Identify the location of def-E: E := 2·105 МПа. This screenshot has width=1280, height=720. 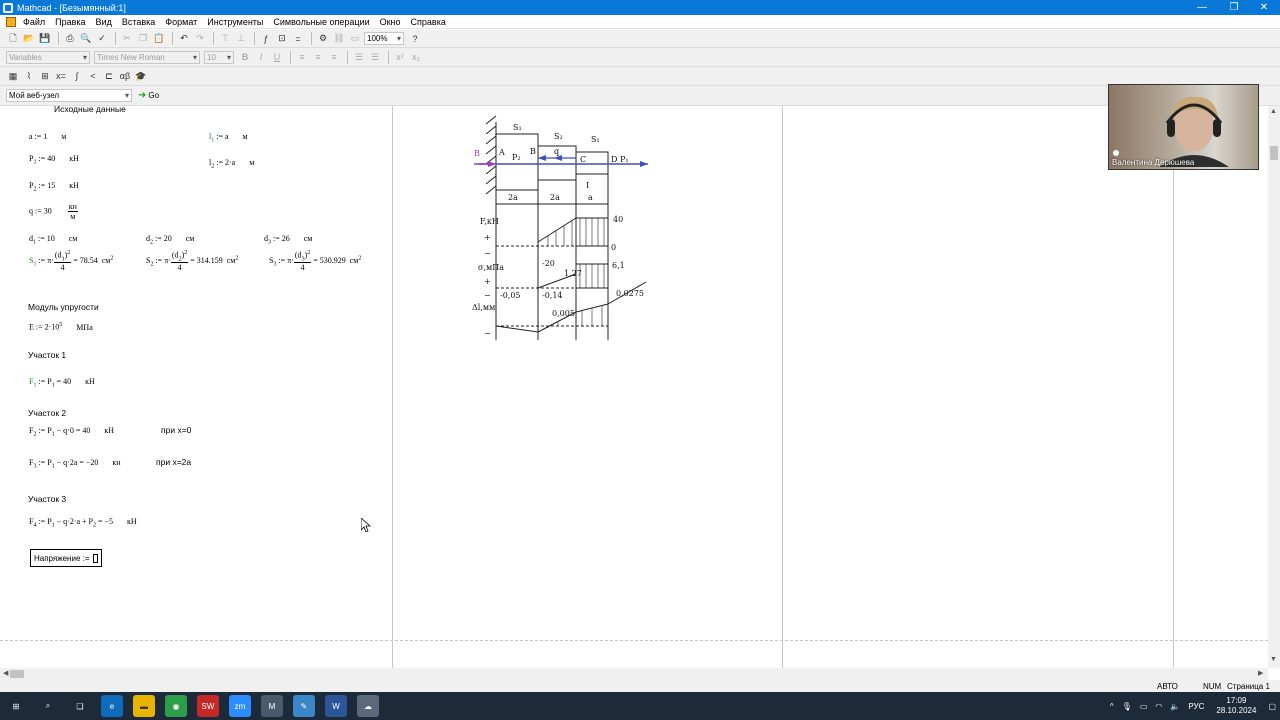
(61, 327).